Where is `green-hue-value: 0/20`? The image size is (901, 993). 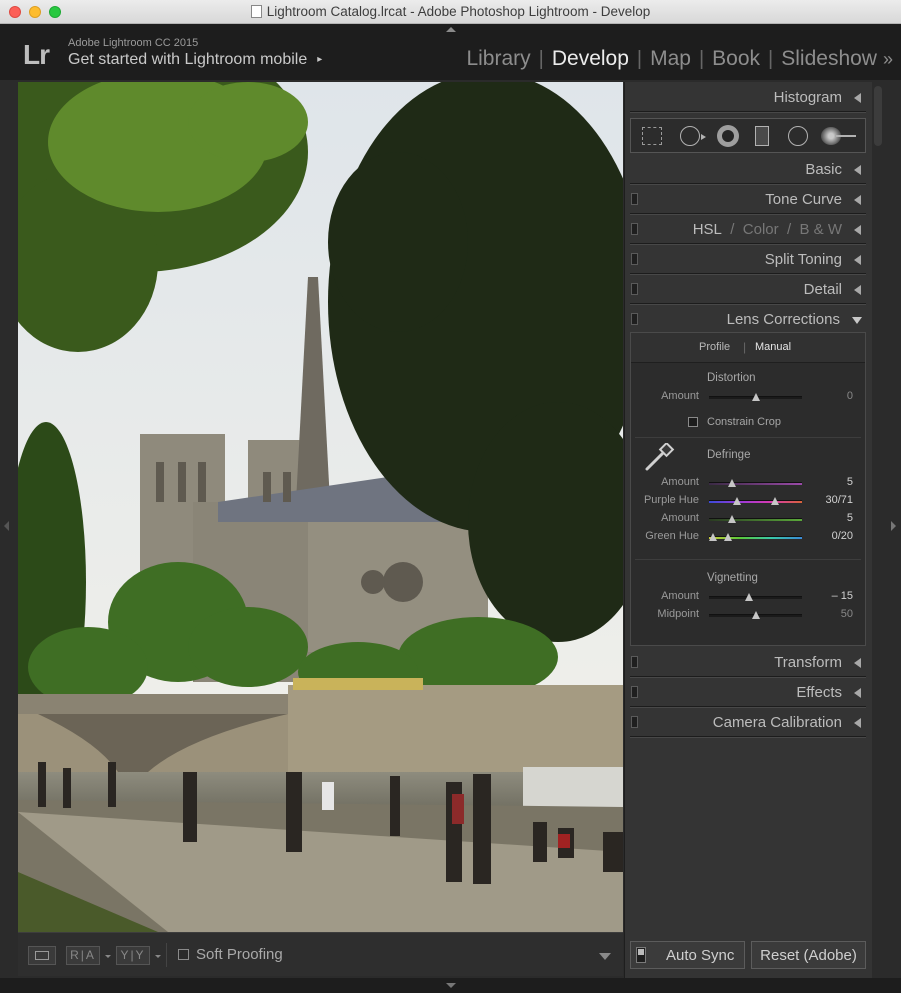
green-hue-value: 0/20 is located at coordinates (842, 536).